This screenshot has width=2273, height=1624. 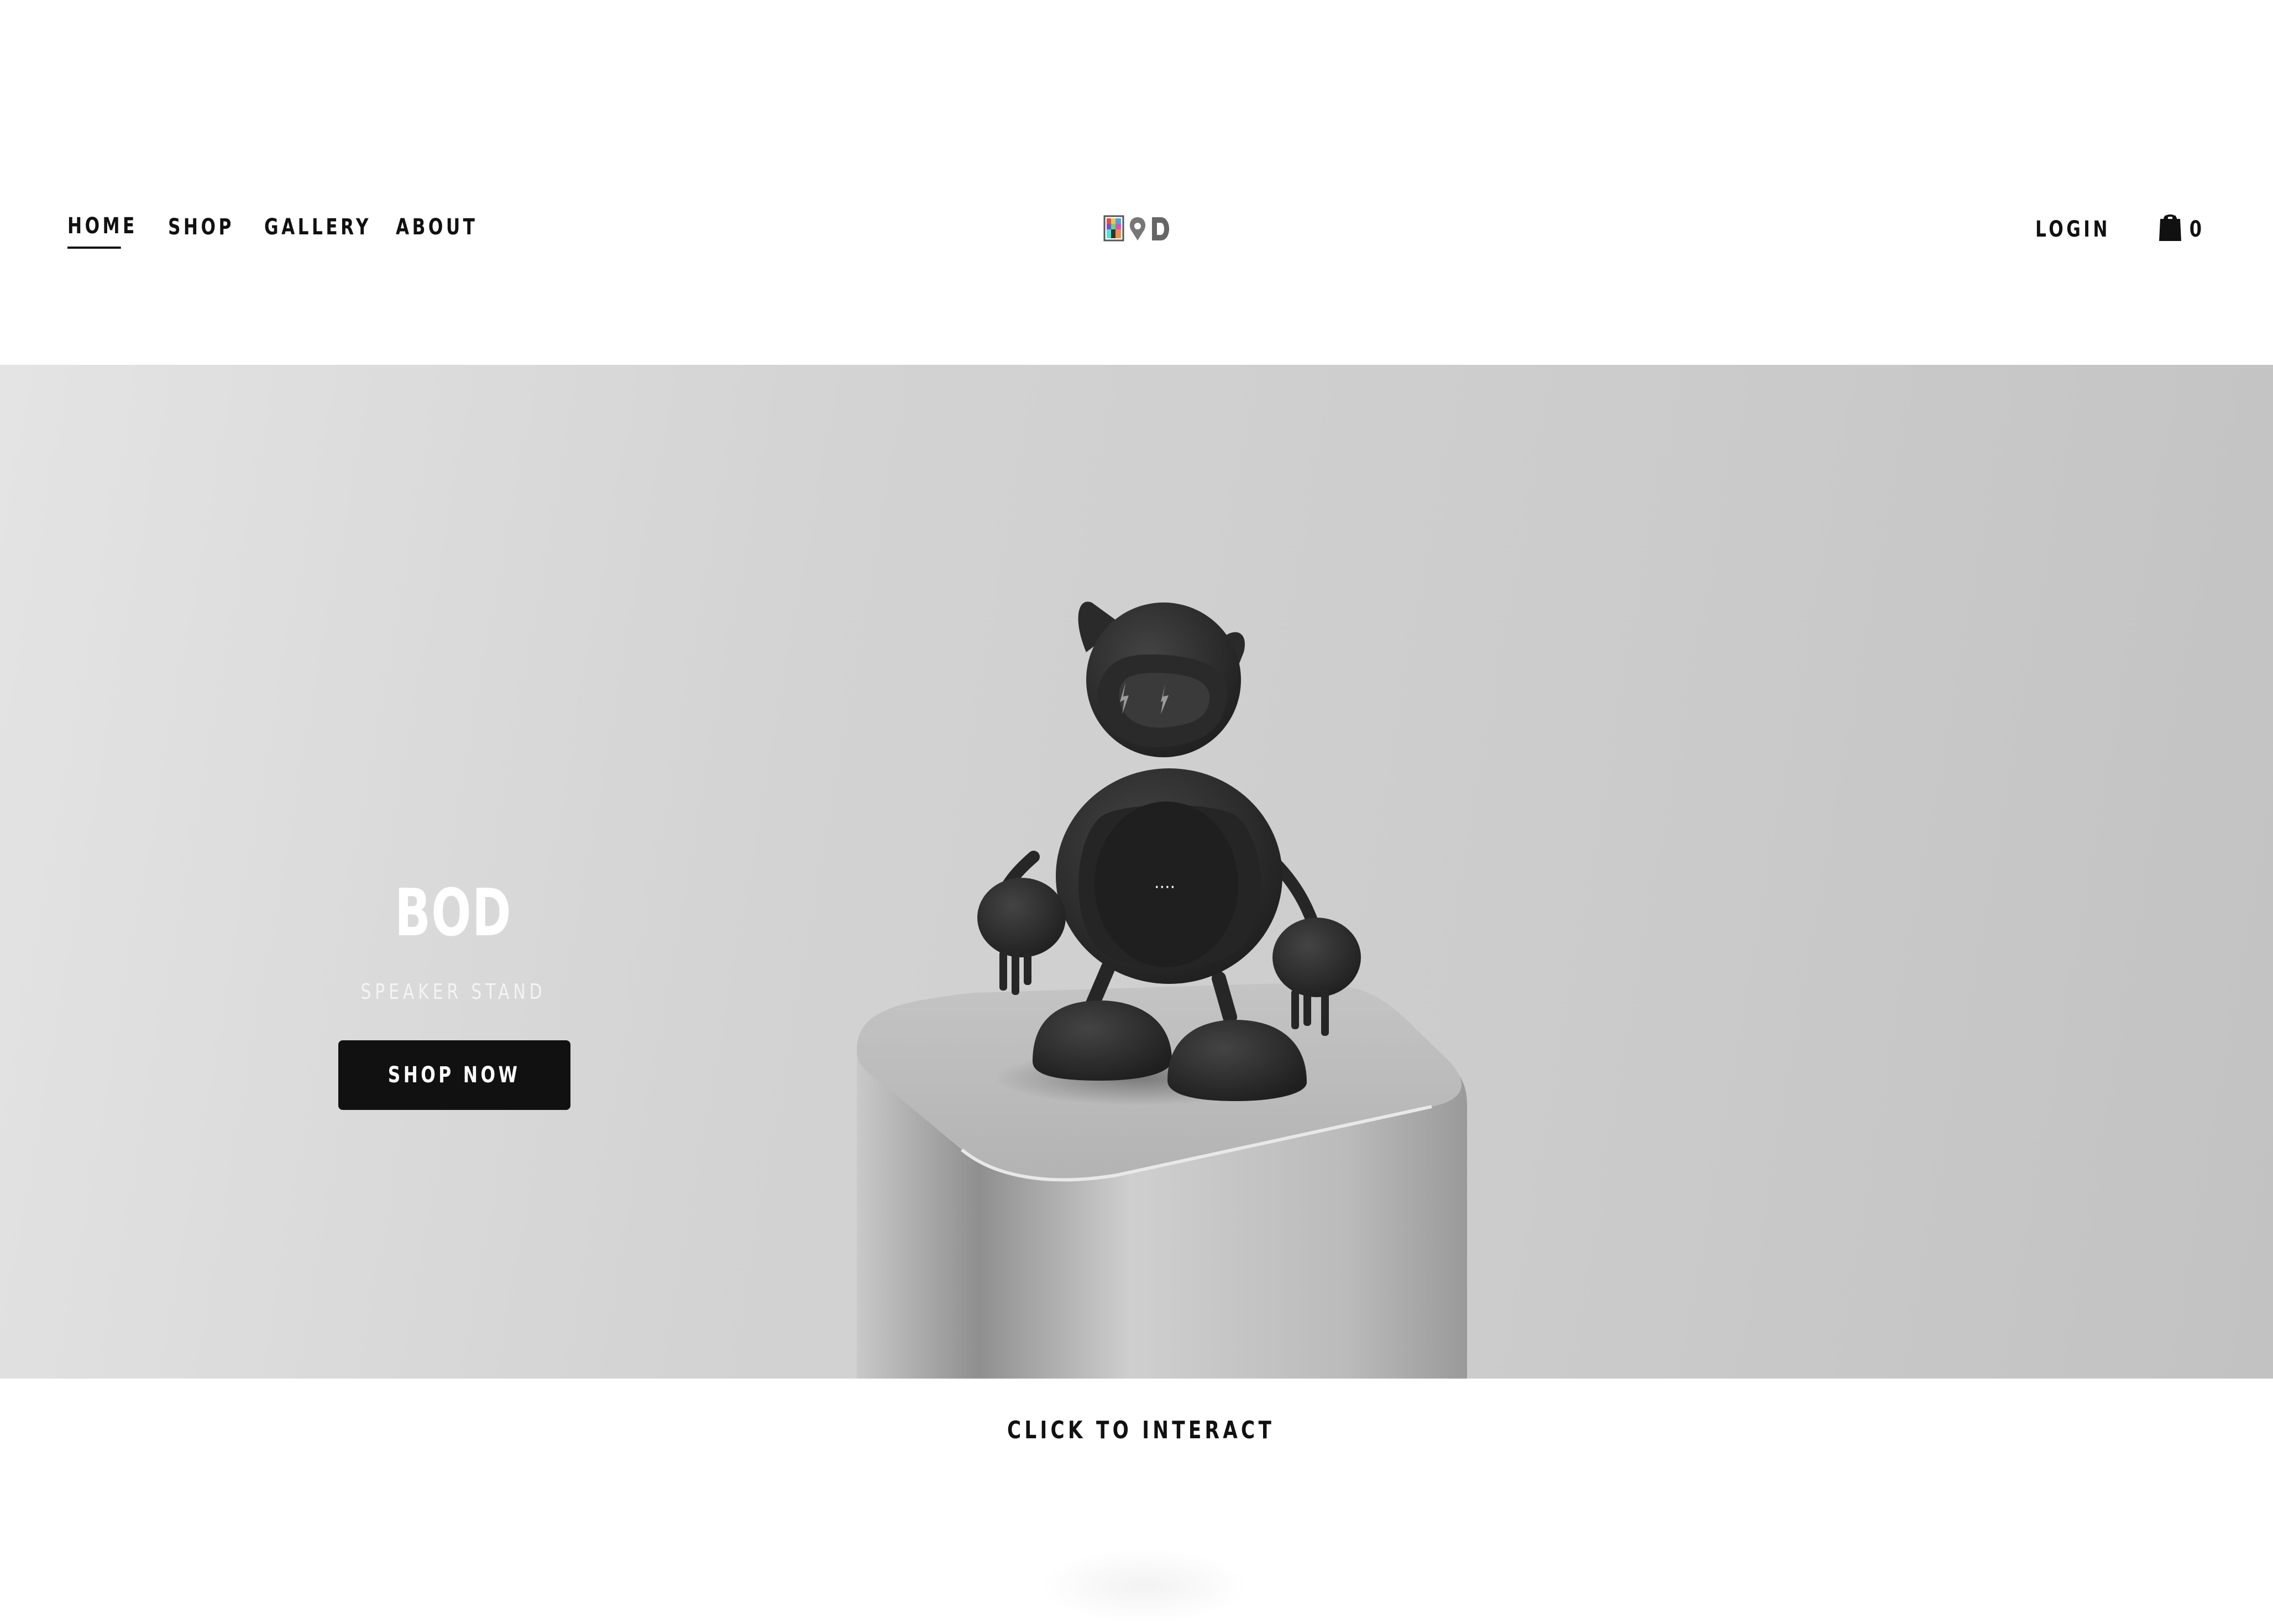 What do you see at coordinates (436, 231) in the screenshot?
I see `nav-about: ABOUT` at bounding box center [436, 231].